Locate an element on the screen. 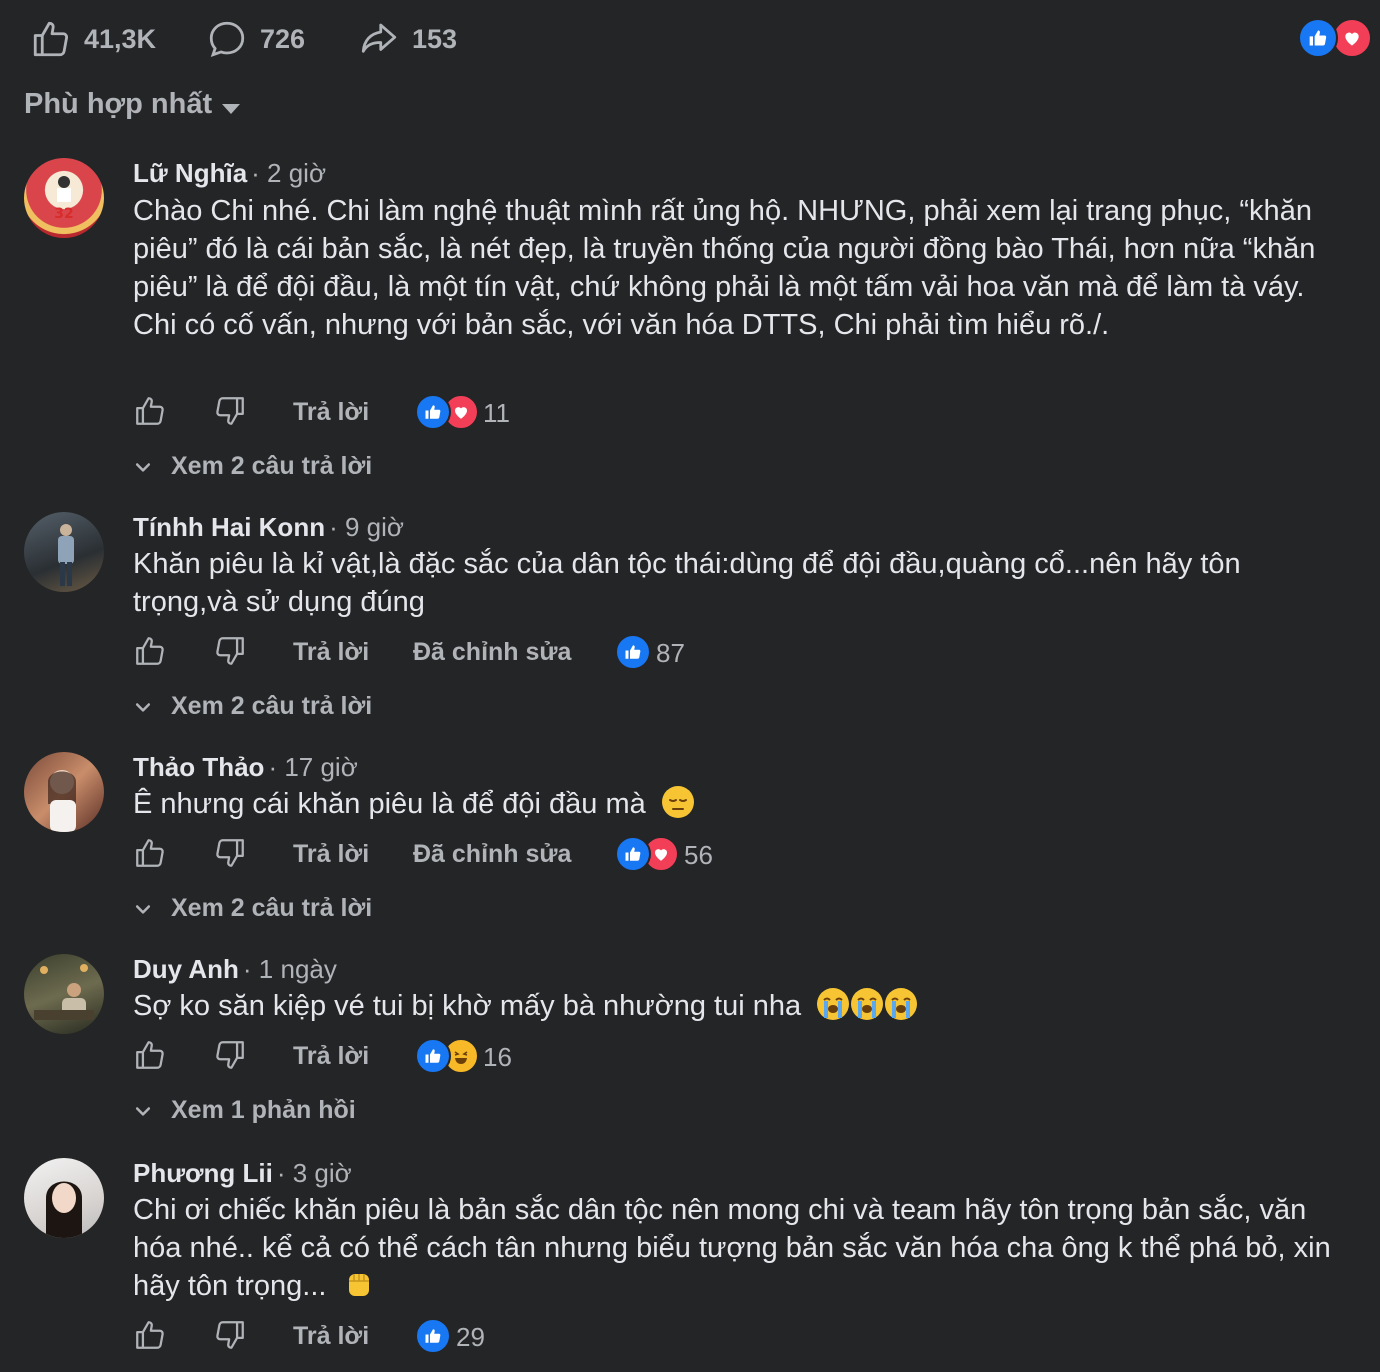  comment-text: Ê nhưng cái khăn piêu là để đội đầu mà is located at coordinates (389, 804).